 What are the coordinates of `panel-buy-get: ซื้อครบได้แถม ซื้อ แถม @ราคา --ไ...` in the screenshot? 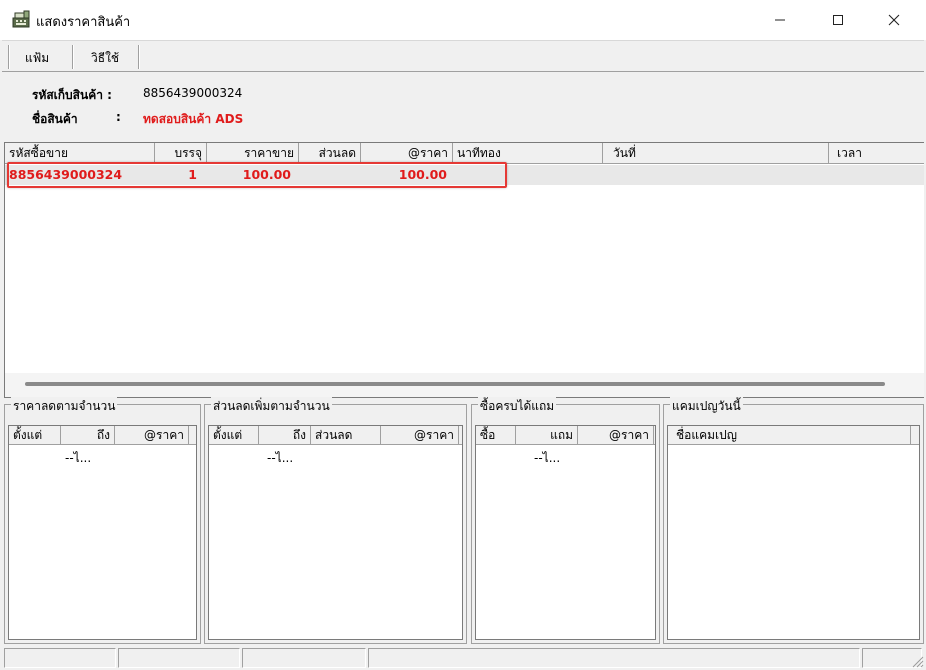 It's located at (565, 520).